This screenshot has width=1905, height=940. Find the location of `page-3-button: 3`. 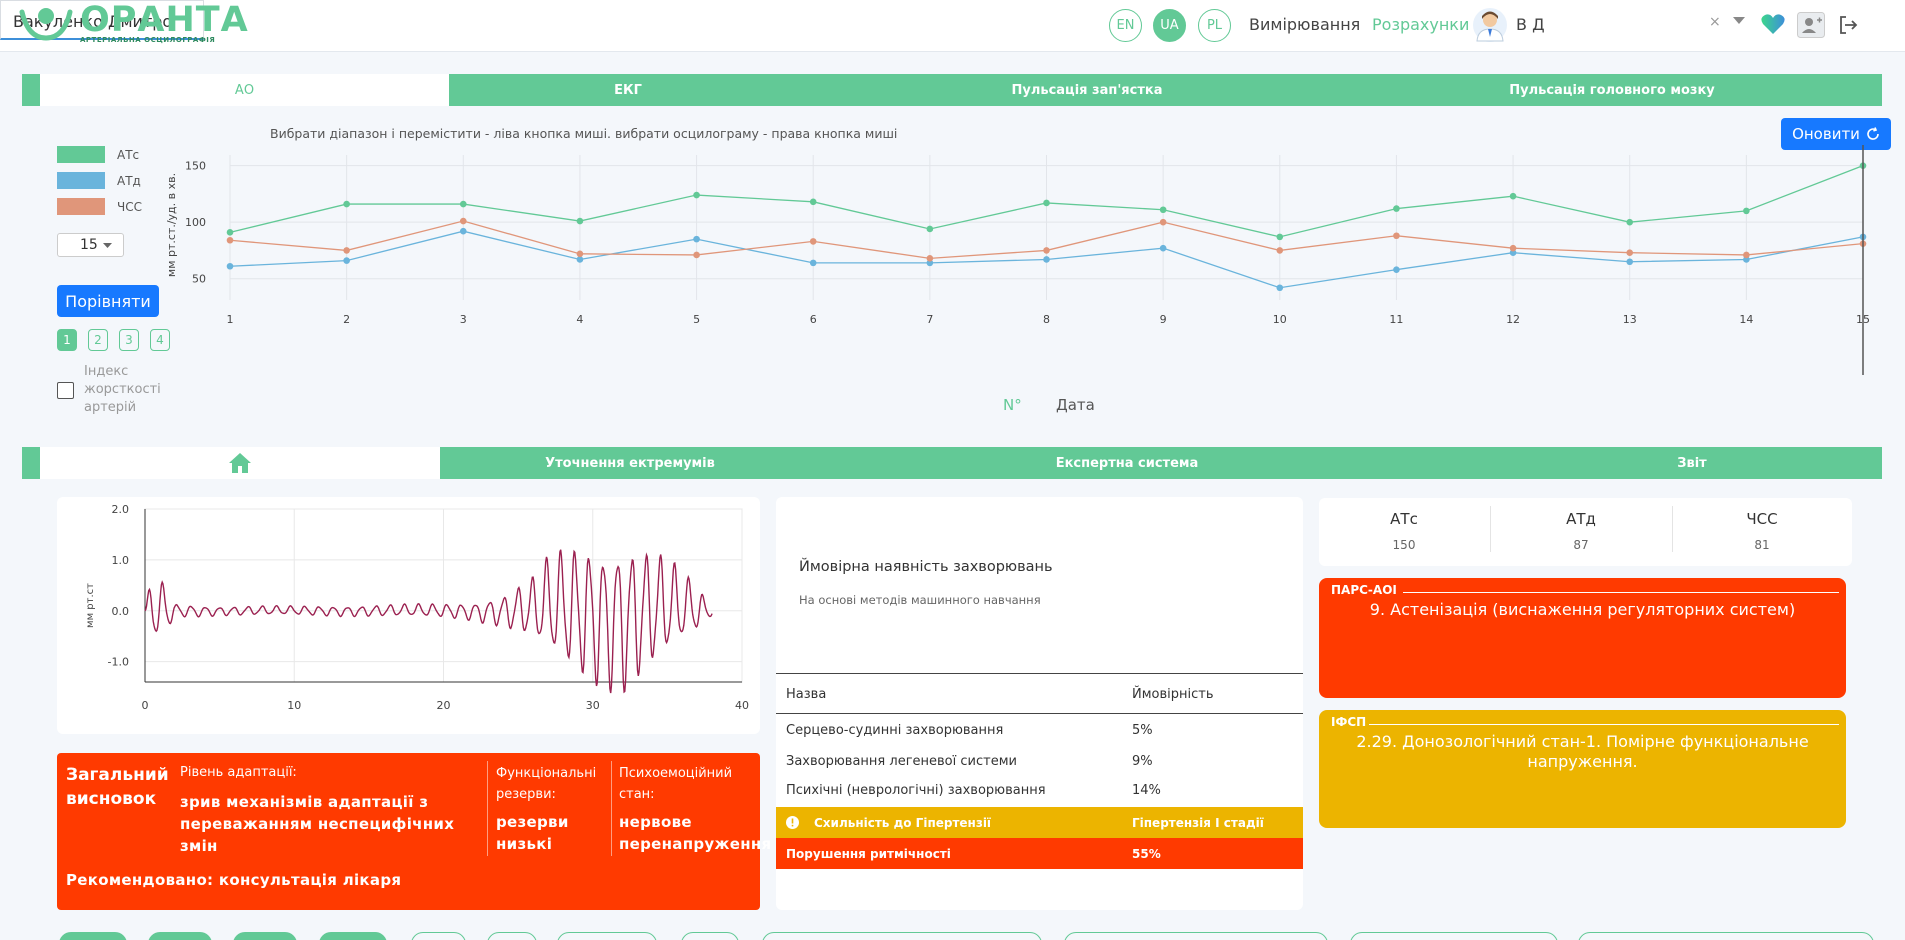

page-3-button: 3 is located at coordinates (129, 340).